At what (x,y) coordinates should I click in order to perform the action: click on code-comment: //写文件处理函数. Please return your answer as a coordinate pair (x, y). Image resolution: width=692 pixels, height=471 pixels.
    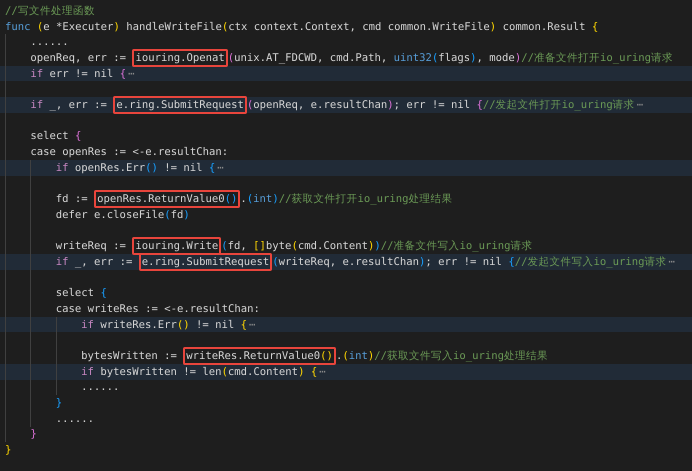
    Looking at the image, I should click on (50, 11).